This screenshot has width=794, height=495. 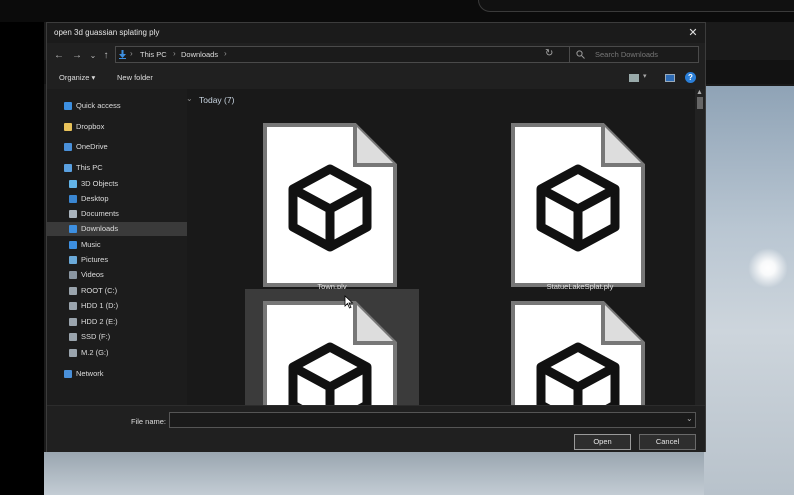 What do you see at coordinates (122, 54) in the screenshot?
I see `downloads-arrow-icon` at bounding box center [122, 54].